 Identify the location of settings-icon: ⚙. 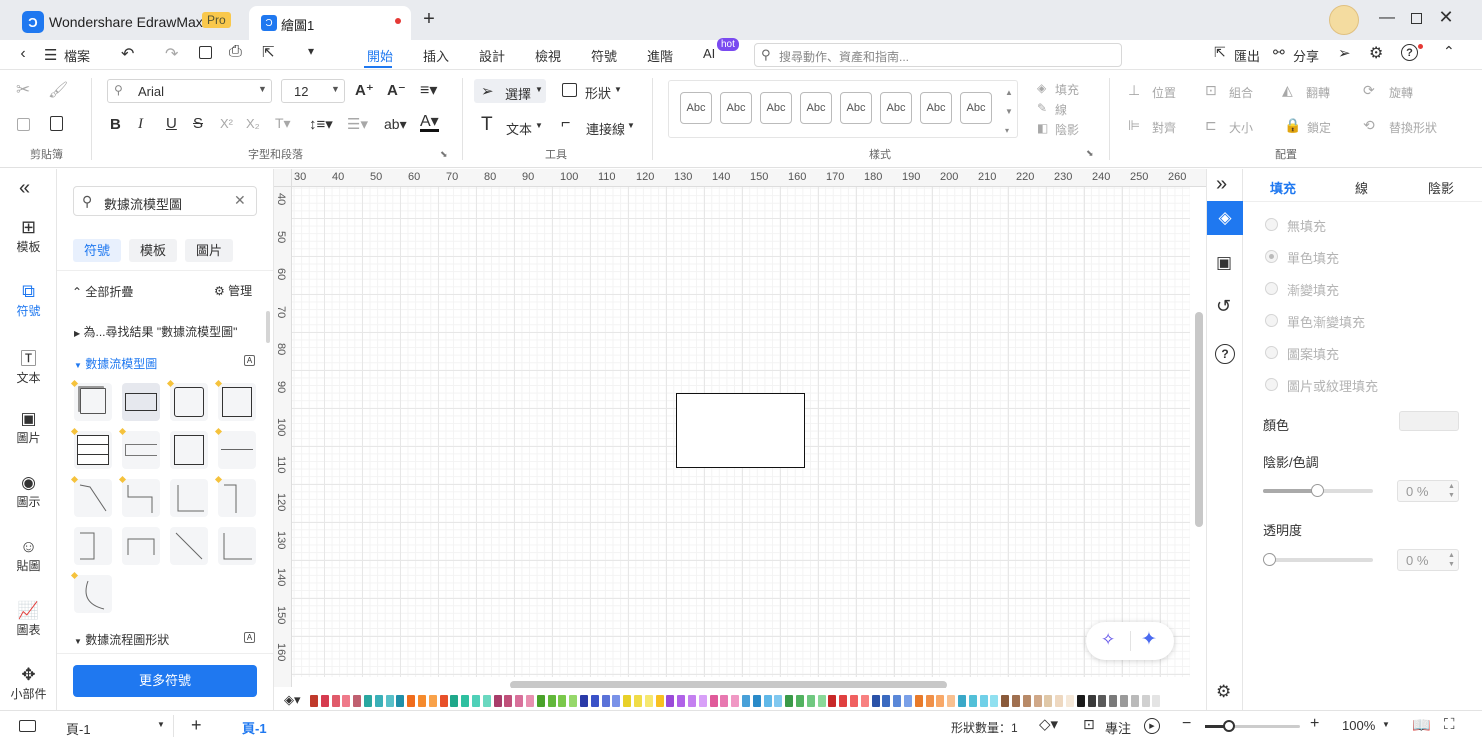
(1376, 53).